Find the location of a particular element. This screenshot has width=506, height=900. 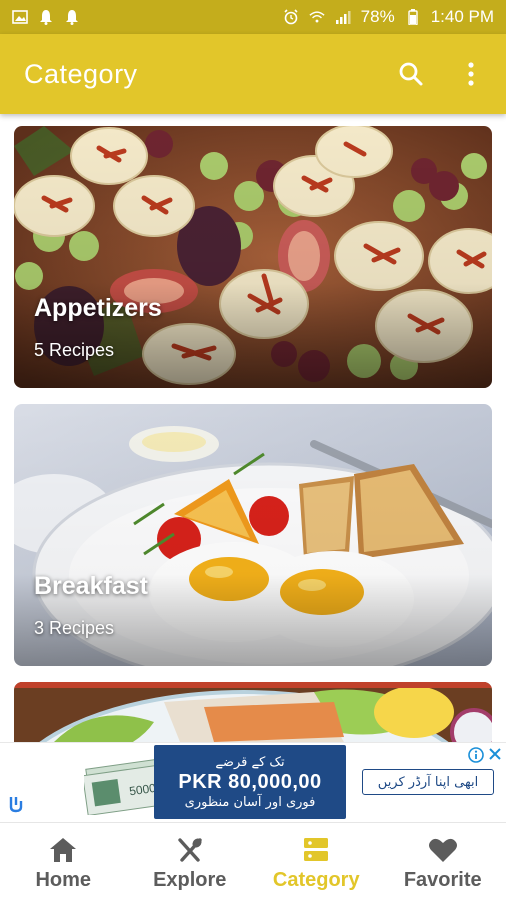

nav-explore-label: Explore is located at coordinates (190, 880).